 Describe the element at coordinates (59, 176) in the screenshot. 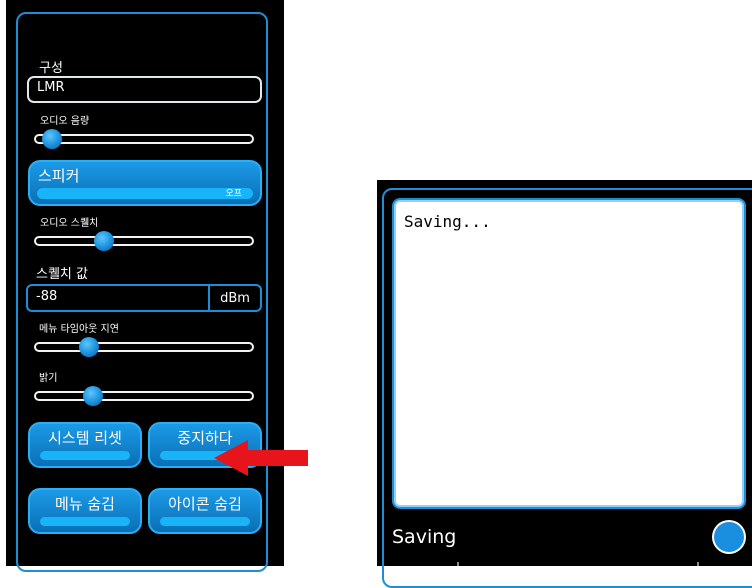

I see `speaker-label: 스피커` at that location.